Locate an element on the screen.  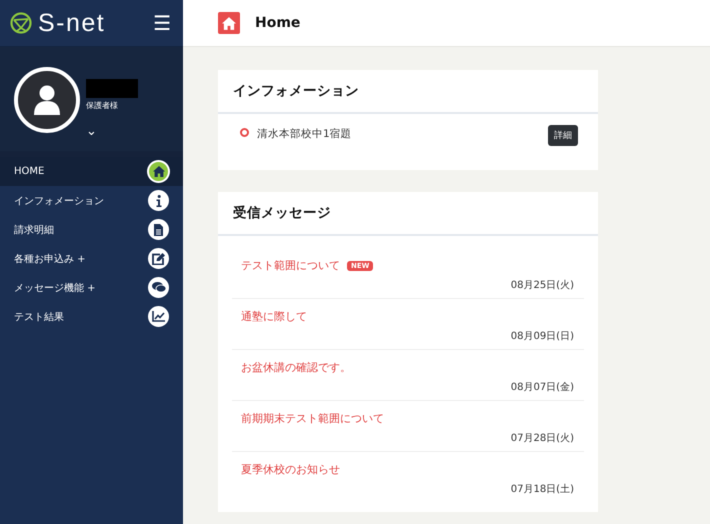
message-link: 通塾に際して is located at coordinates (274, 316).